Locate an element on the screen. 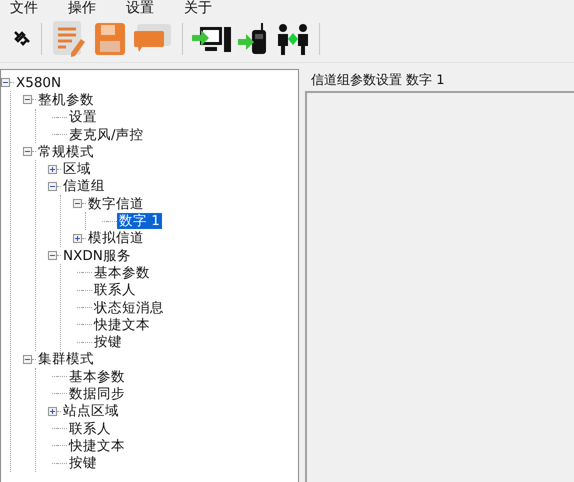 Image resolution: width=574 pixels, height=482 pixels. tree-item: 常规模式 is located at coordinates (66, 152).